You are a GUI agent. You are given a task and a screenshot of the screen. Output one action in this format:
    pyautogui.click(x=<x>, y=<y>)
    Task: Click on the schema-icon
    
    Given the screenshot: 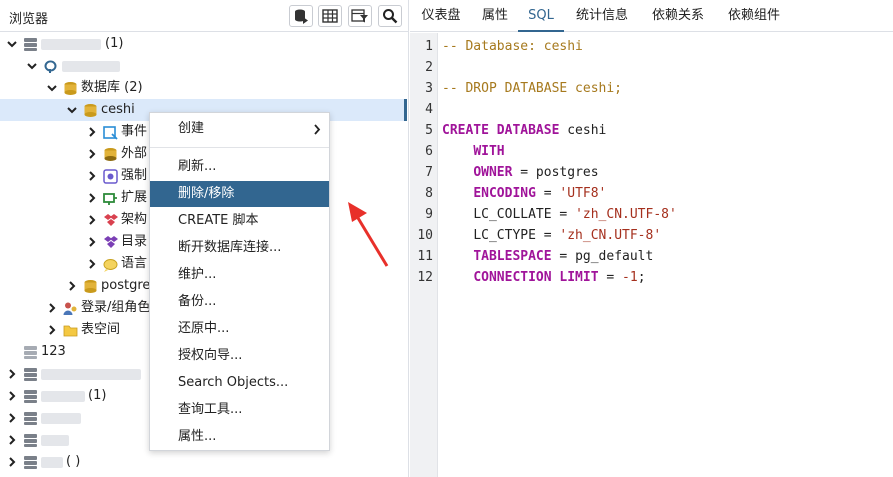 What is the action you would take?
    pyautogui.click(x=111, y=220)
    